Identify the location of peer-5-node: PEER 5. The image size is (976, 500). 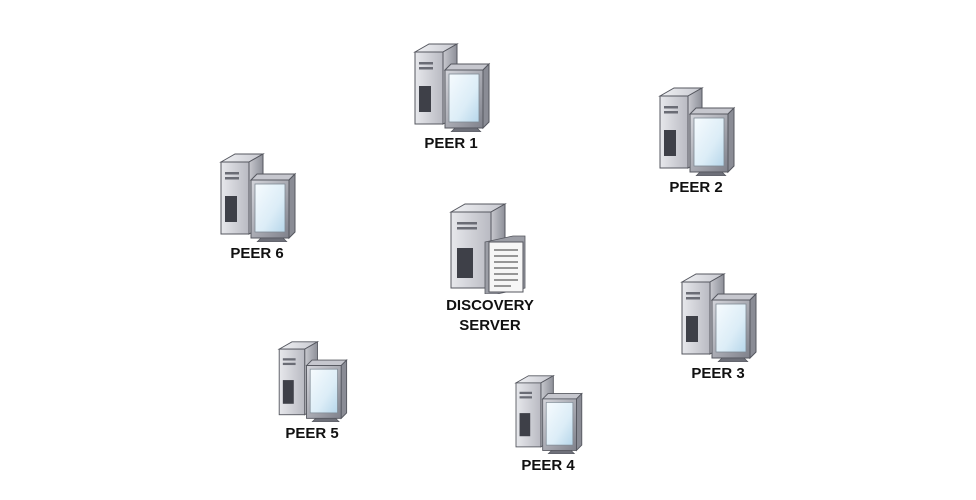
(312, 392).